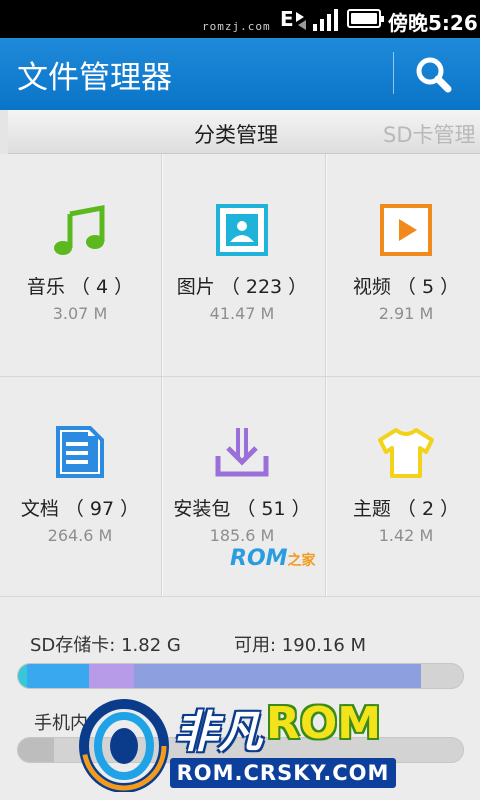 The height and width of the screenshot is (800, 480). Describe the element at coordinates (124, 745) in the screenshot. I see `logo-swirl-icon` at that location.